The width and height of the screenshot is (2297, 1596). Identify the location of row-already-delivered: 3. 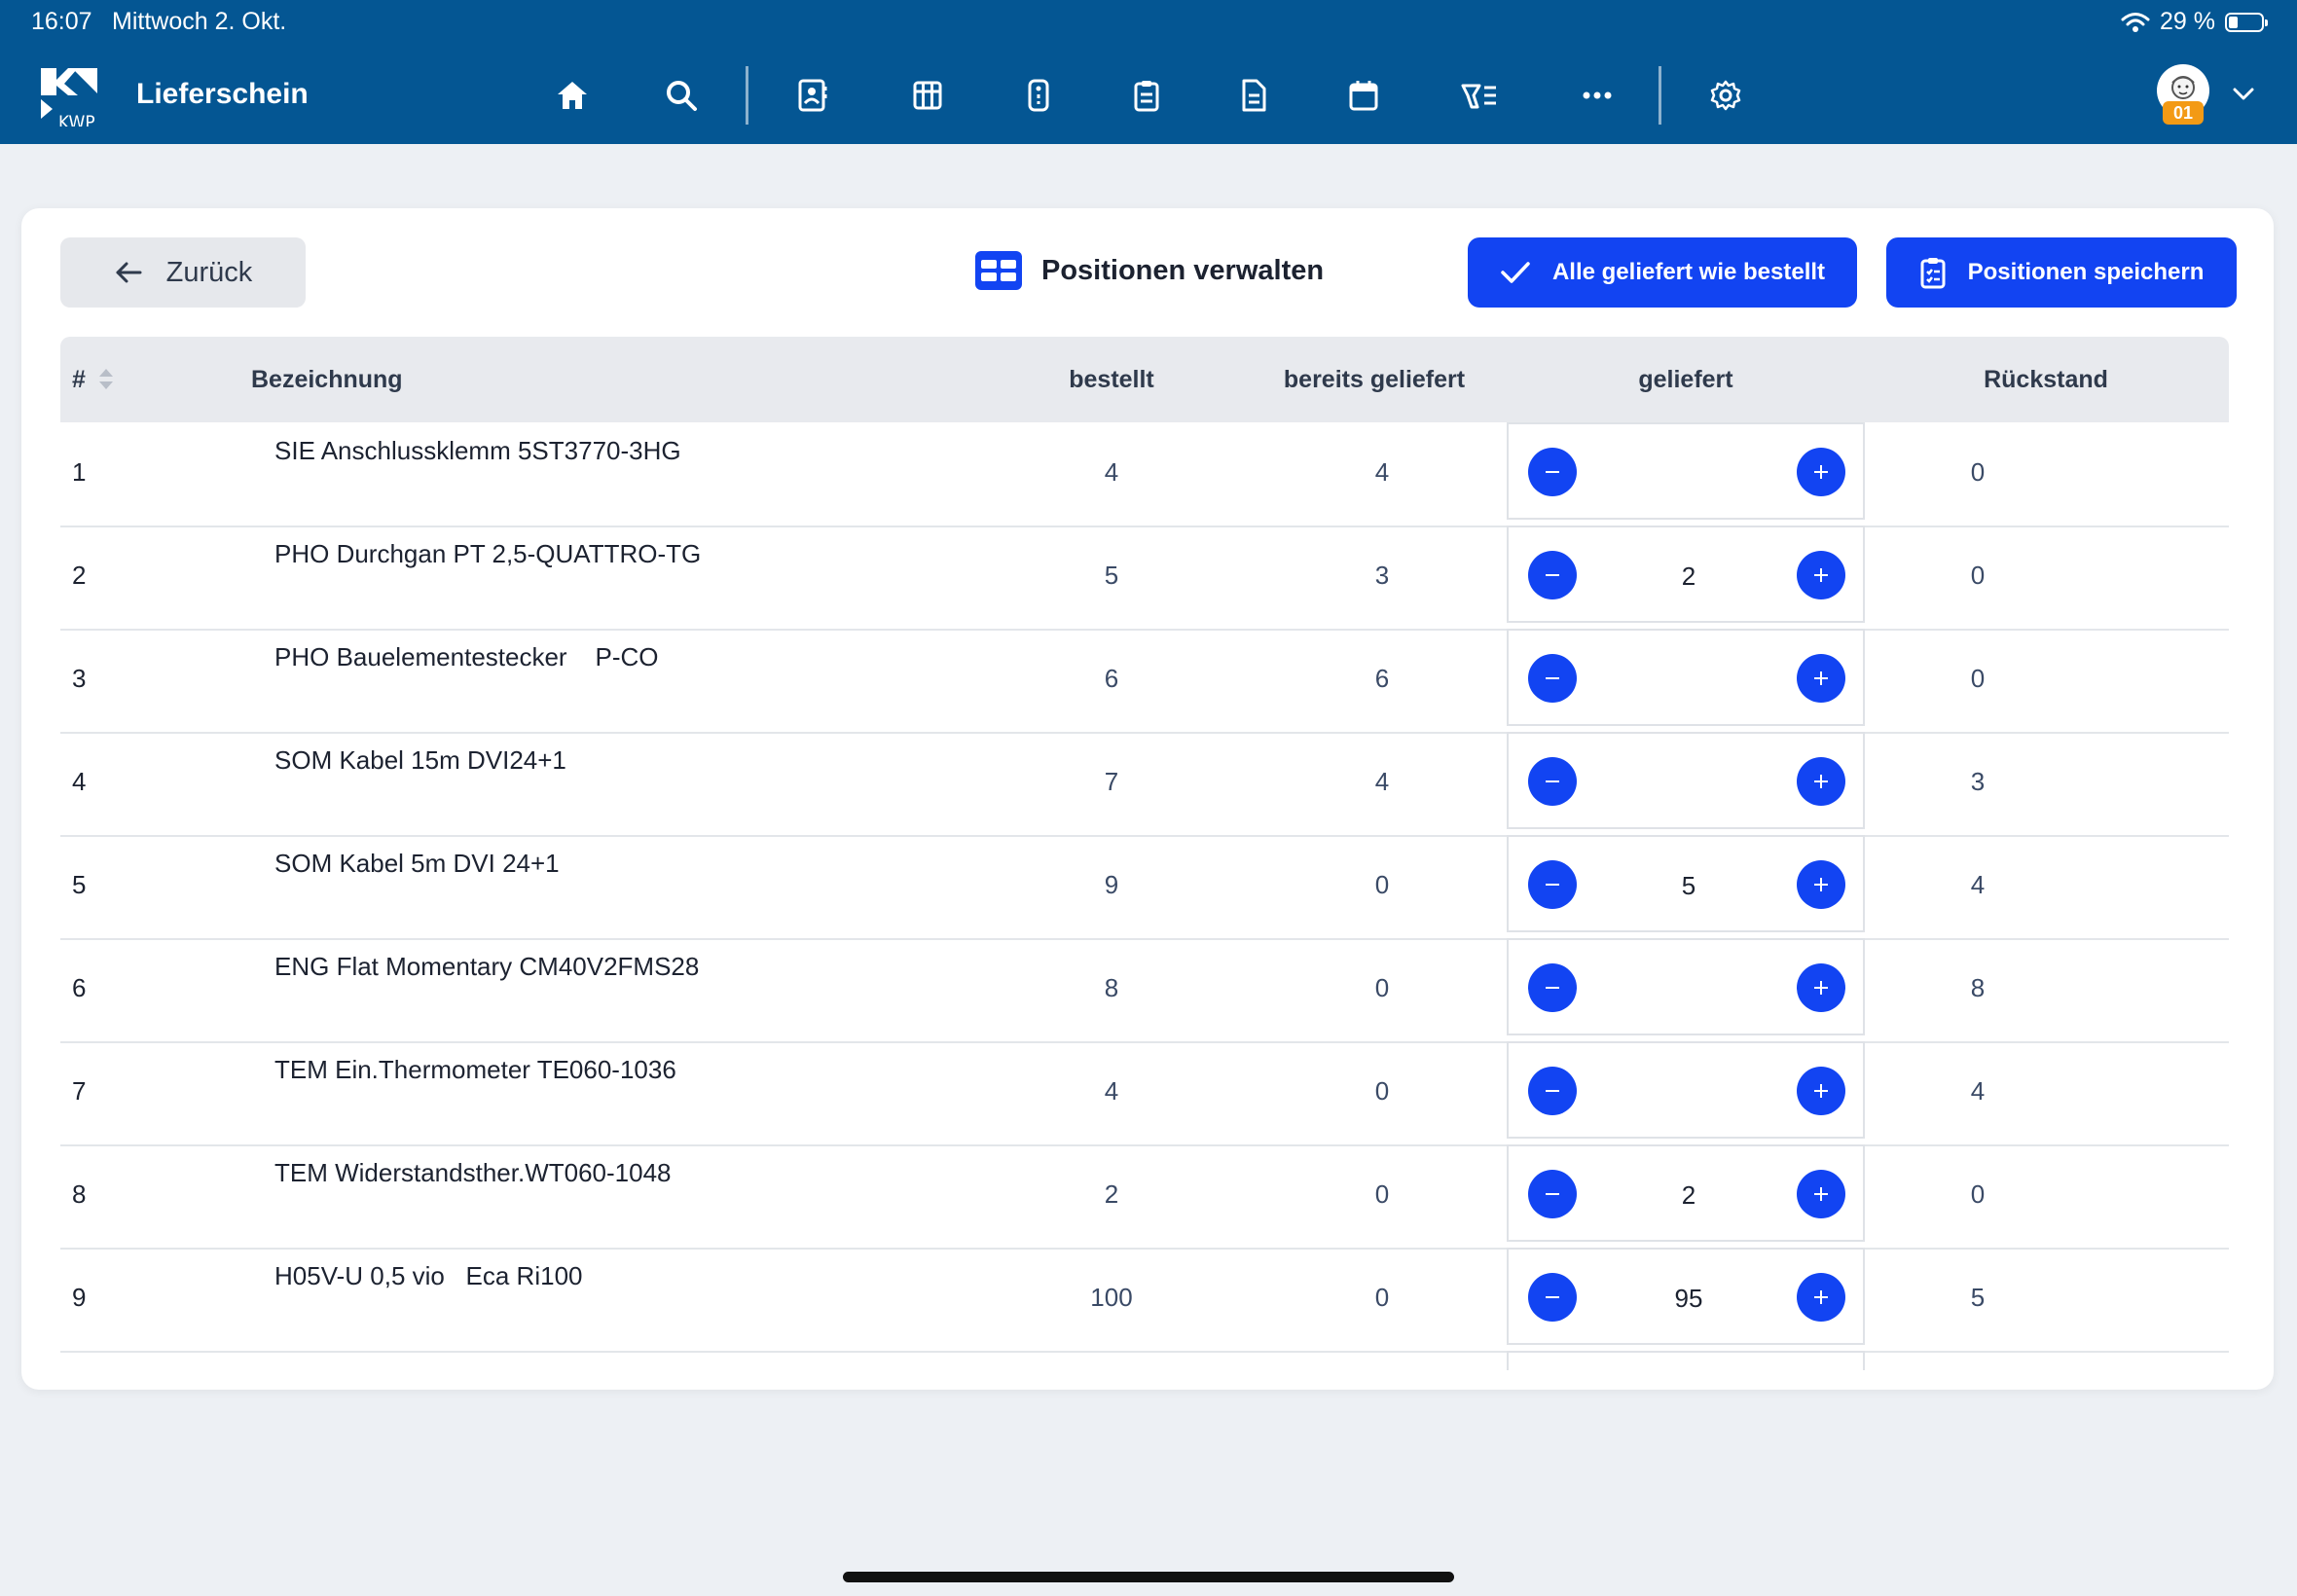
(1382, 575).